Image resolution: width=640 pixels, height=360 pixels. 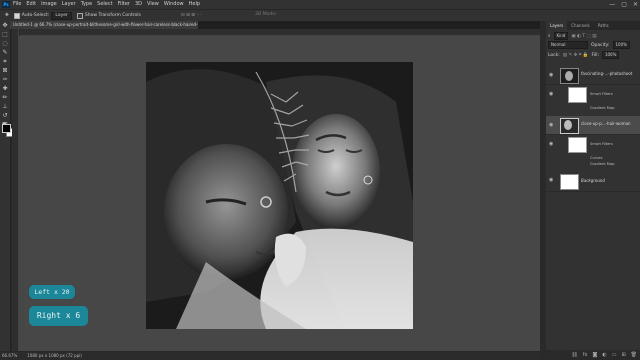 I want to click on layers-panel-footer: ⛓ fx ◙ ◐ ▭ ⊞ 🗑, so click(x=593, y=355).